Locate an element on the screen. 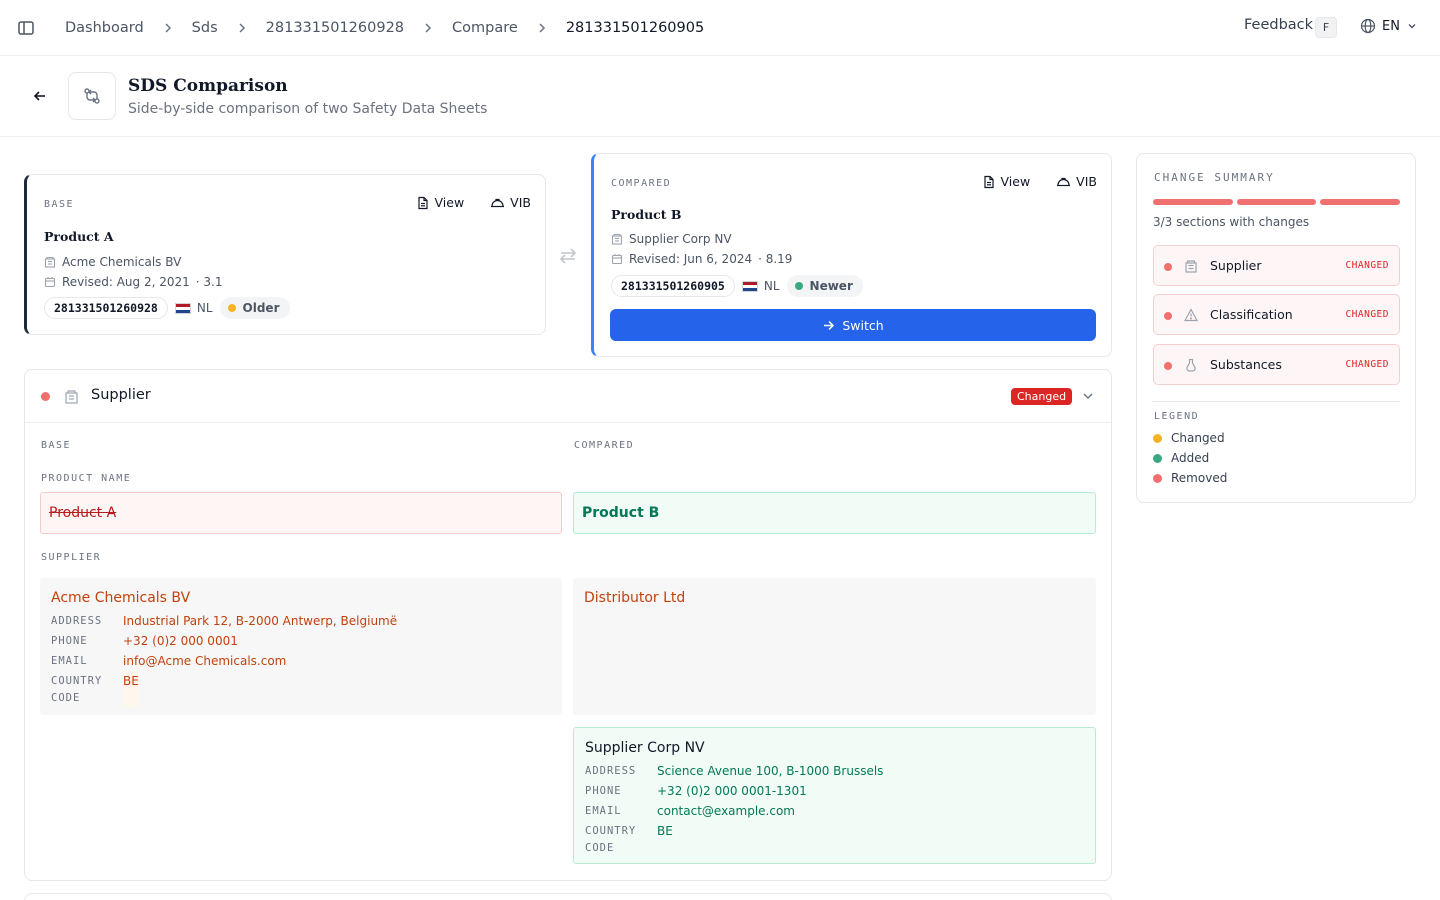 The height and width of the screenshot is (900, 1440). breadcrumb-dashboard: Dashboard is located at coordinates (104, 28).